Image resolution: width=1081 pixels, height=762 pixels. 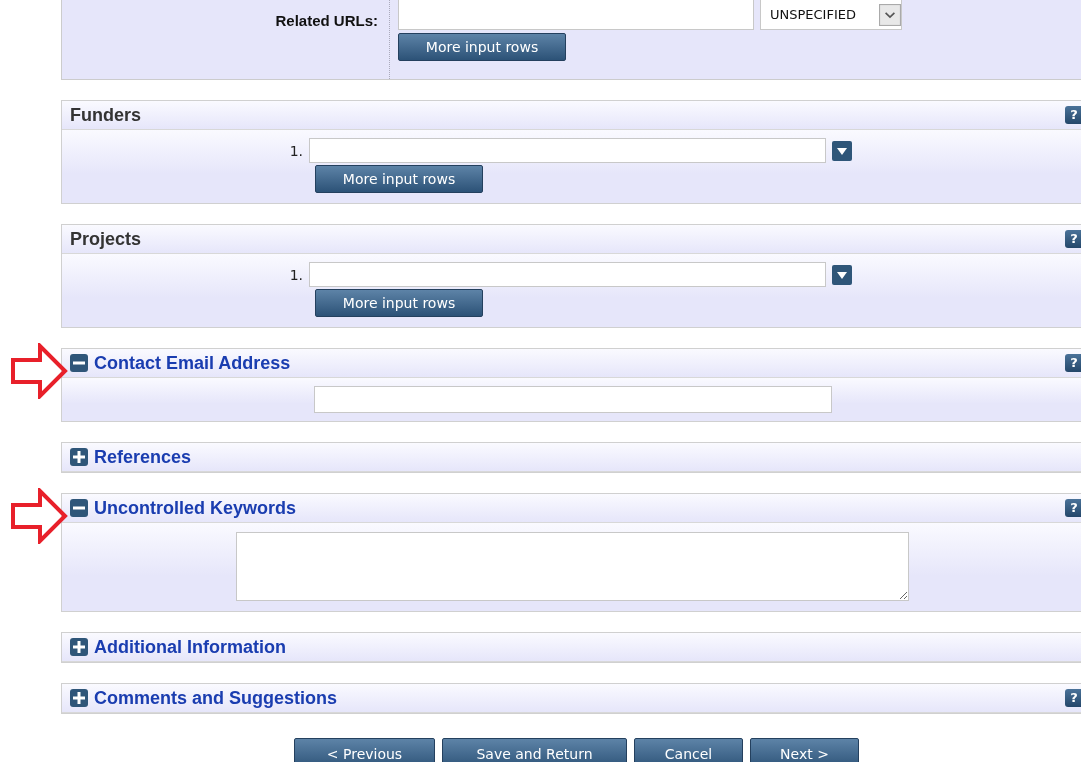 I want to click on field-label: Related URLs:, so click(x=326, y=21).